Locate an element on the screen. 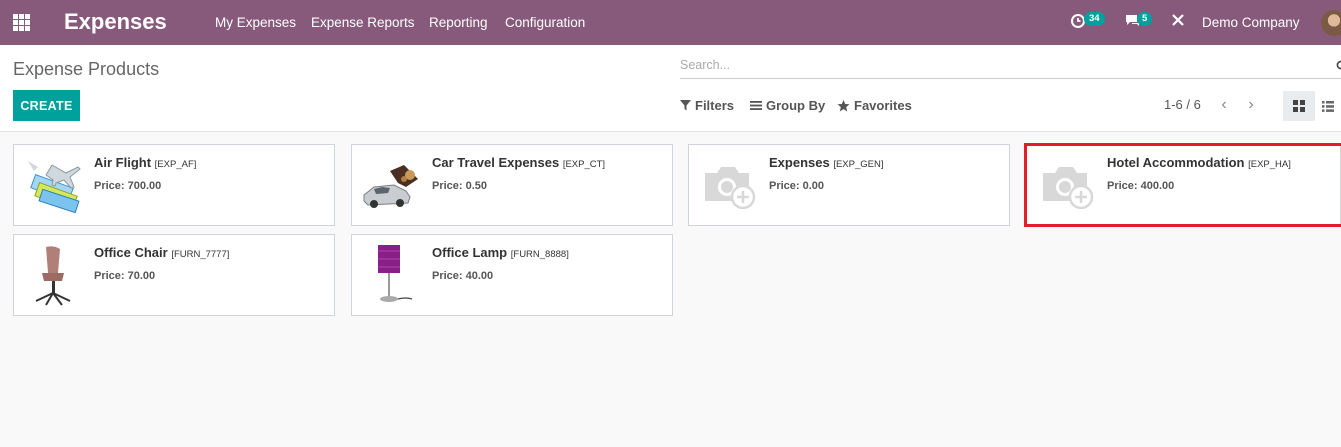 The width and height of the screenshot is (1341, 447). product-name: Air Flight [EXP_AF] is located at coordinates (145, 162).